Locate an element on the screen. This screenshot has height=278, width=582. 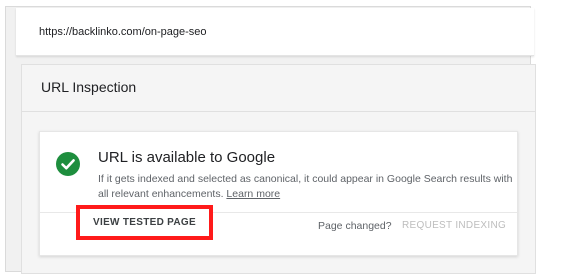
view-tested-page-button: VIEW TESTED PAGE is located at coordinates (144, 222).